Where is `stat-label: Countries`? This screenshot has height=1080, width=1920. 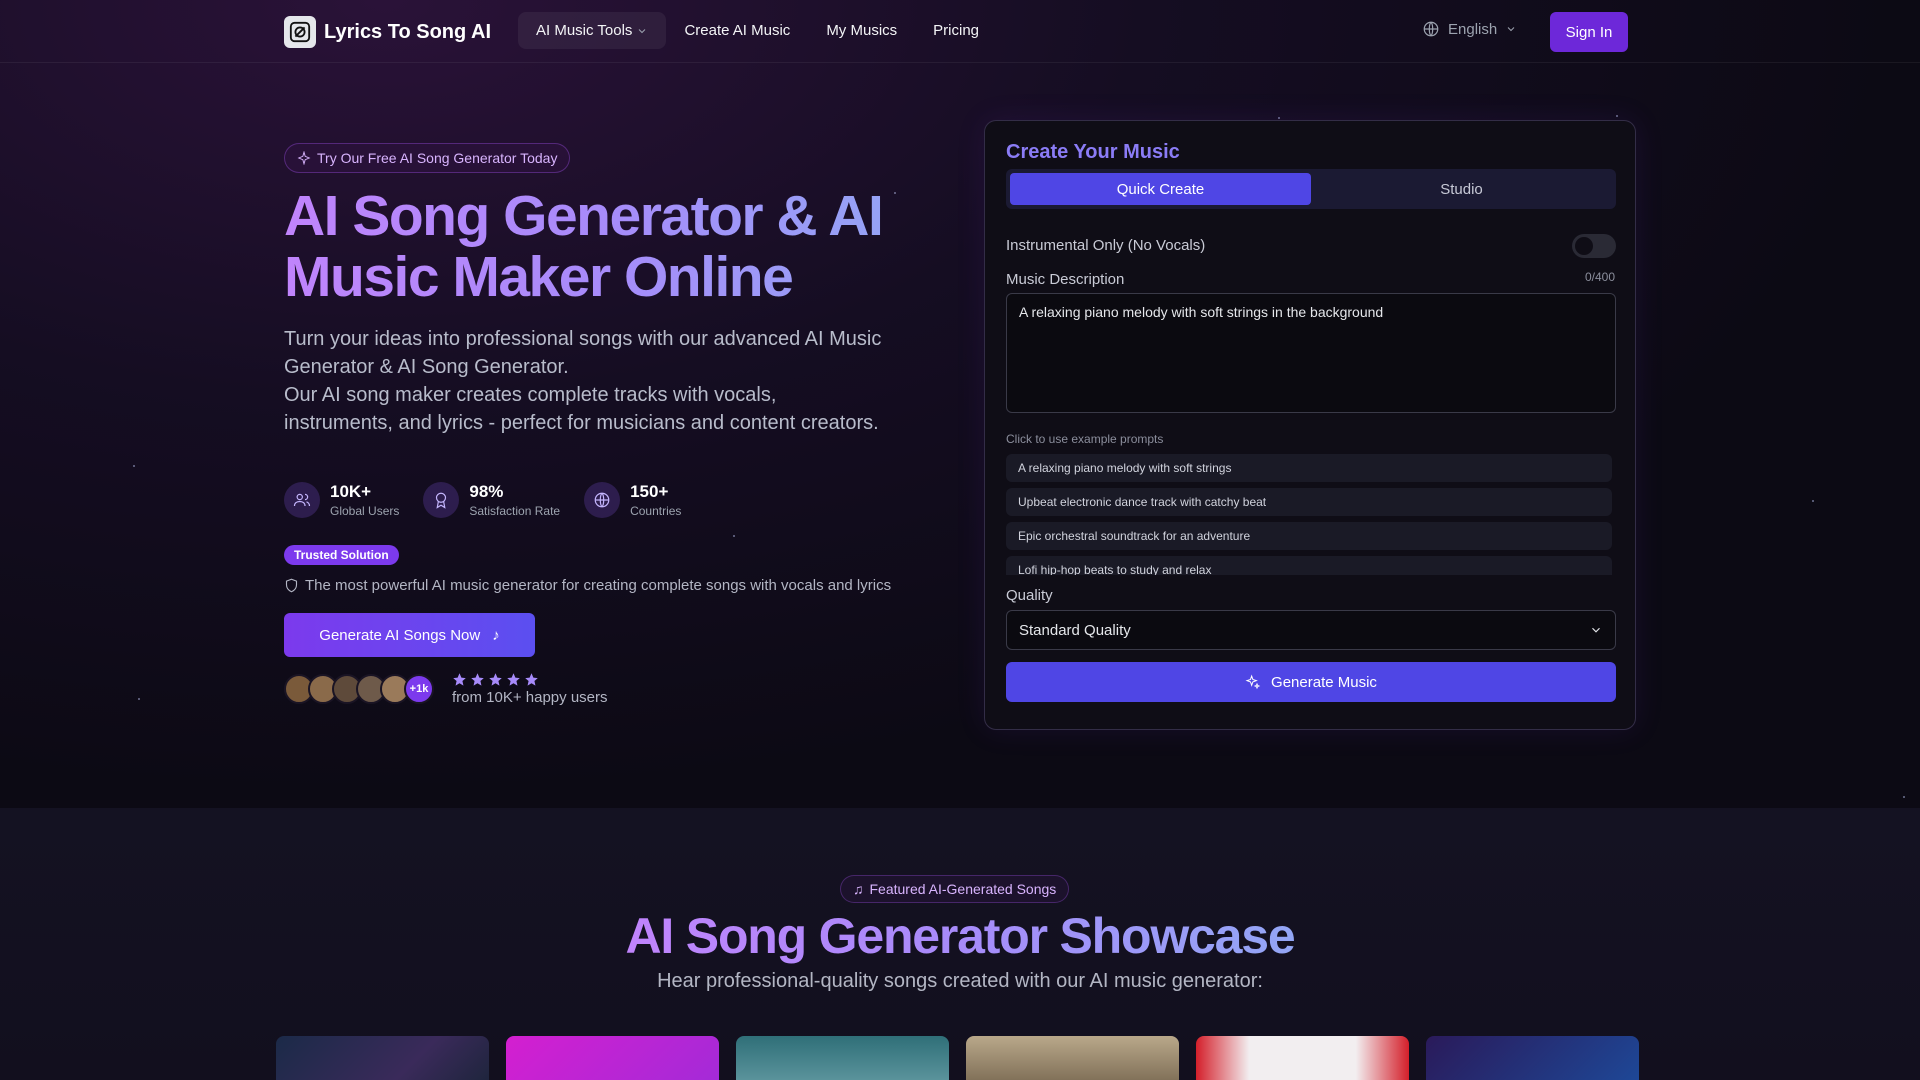 stat-label: Countries is located at coordinates (656, 511).